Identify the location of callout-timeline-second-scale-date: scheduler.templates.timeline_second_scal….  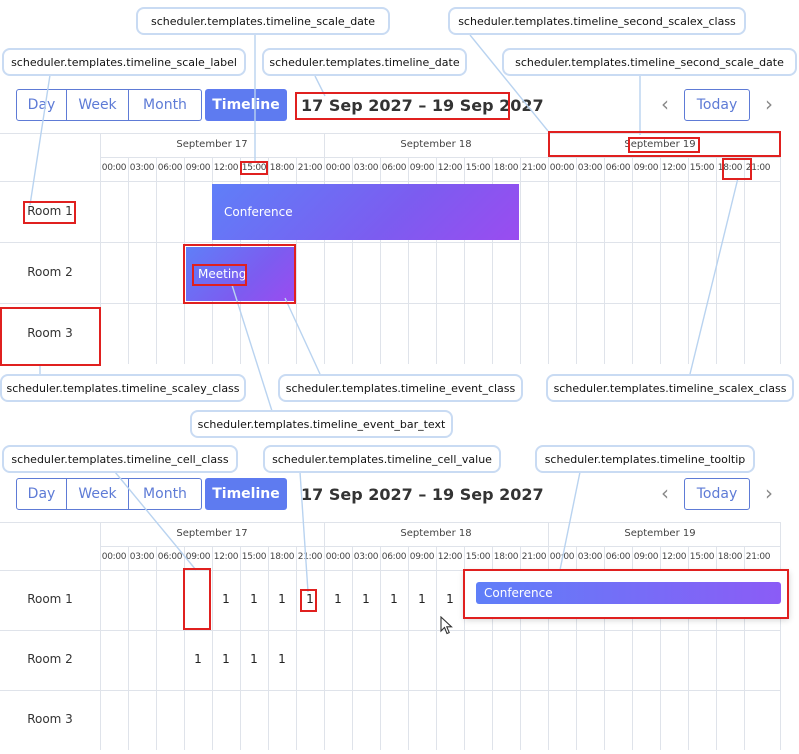
(649, 62).